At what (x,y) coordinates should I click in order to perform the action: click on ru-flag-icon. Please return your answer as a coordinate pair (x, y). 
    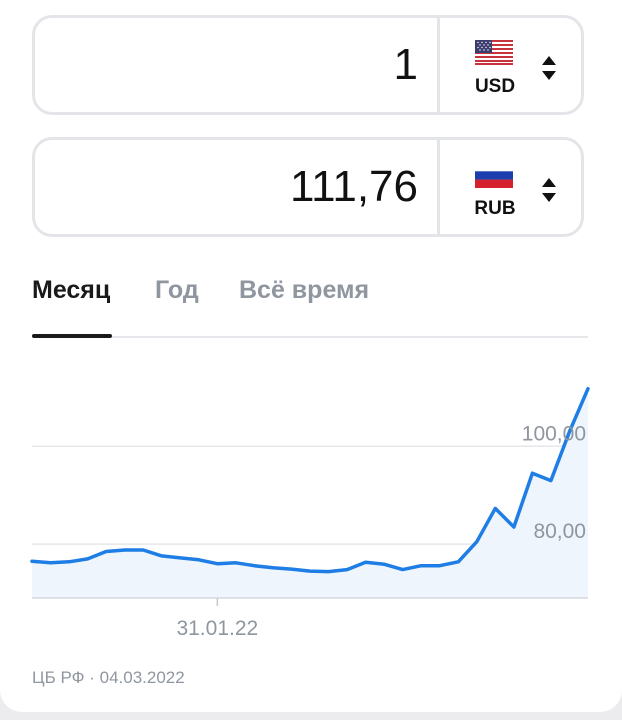
    Looking at the image, I should click on (494, 175).